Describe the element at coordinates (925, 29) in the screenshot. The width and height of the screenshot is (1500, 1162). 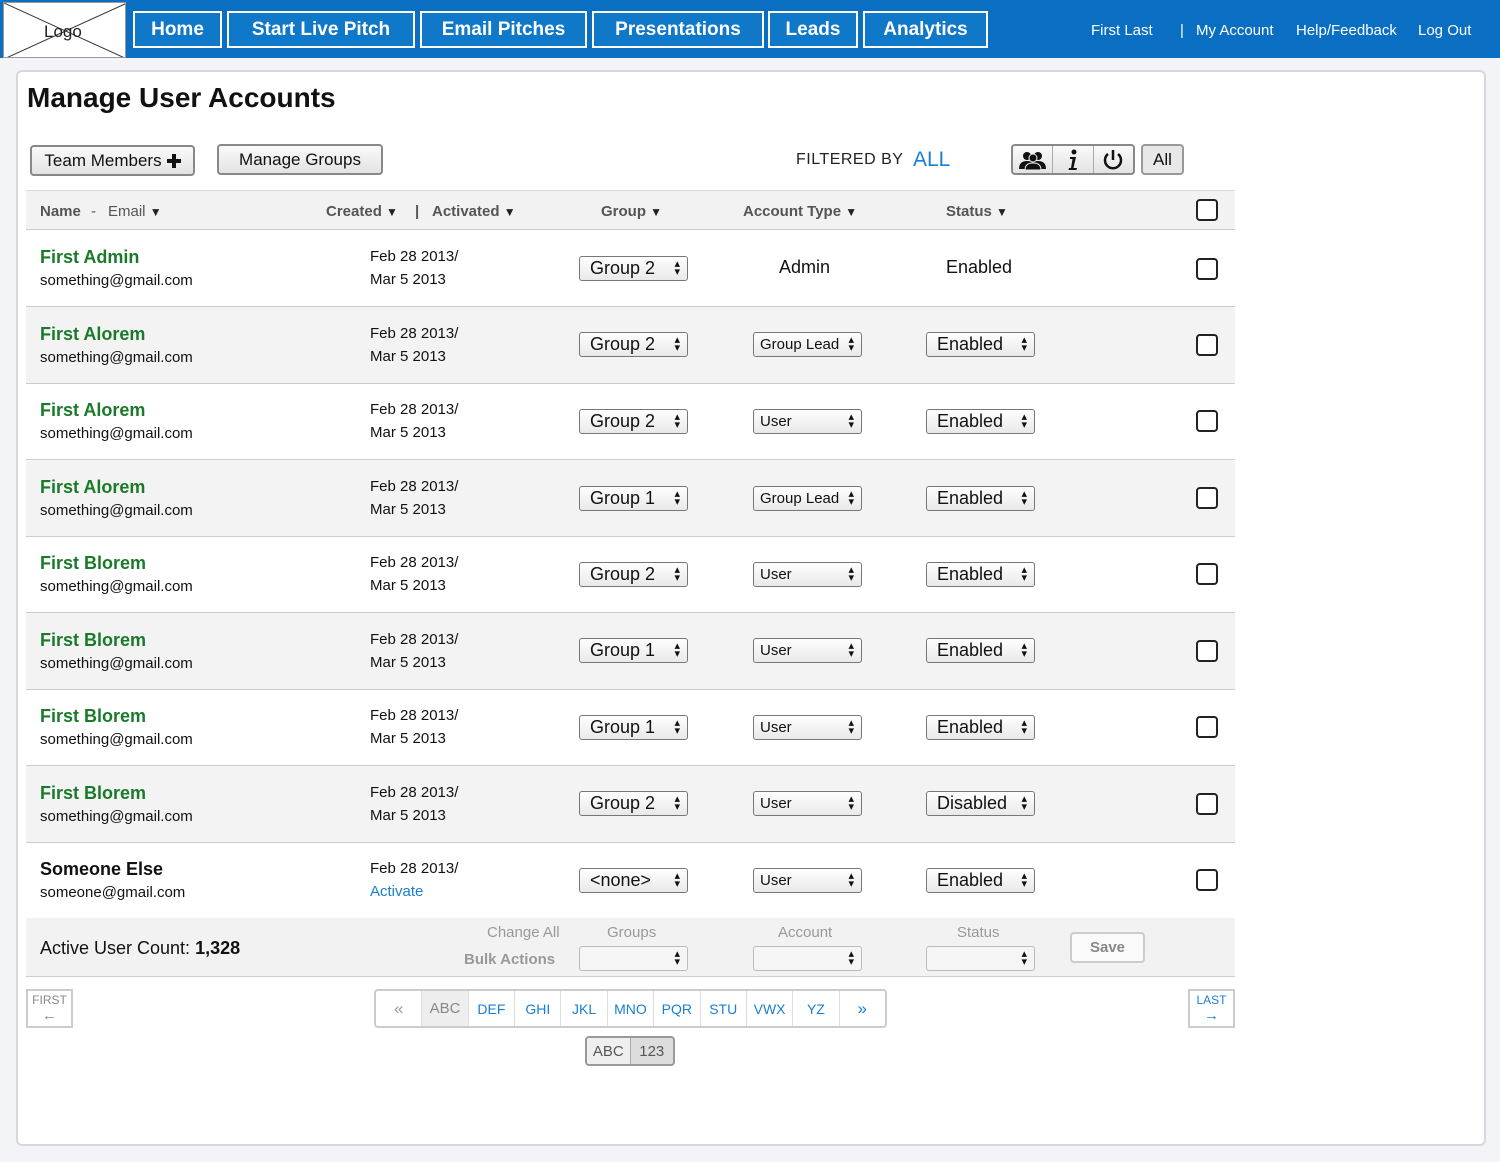
I see `nav-analytics: Analytics` at that location.